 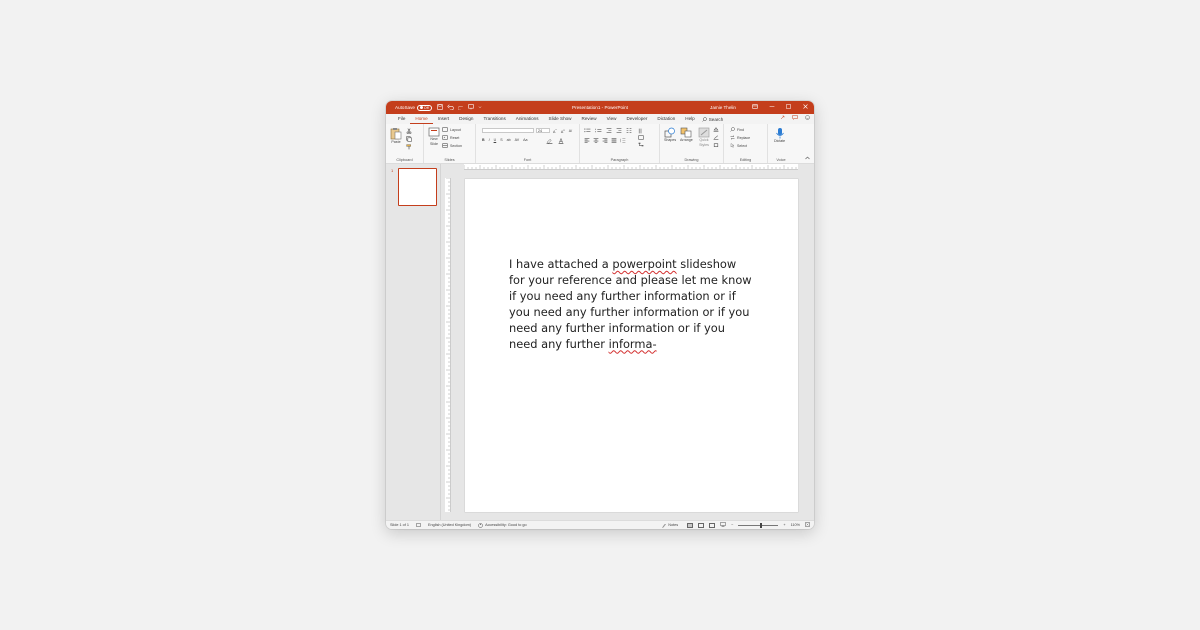 What do you see at coordinates (555, 131) in the screenshot?
I see `increase-font-size-icon: A^` at bounding box center [555, 131].